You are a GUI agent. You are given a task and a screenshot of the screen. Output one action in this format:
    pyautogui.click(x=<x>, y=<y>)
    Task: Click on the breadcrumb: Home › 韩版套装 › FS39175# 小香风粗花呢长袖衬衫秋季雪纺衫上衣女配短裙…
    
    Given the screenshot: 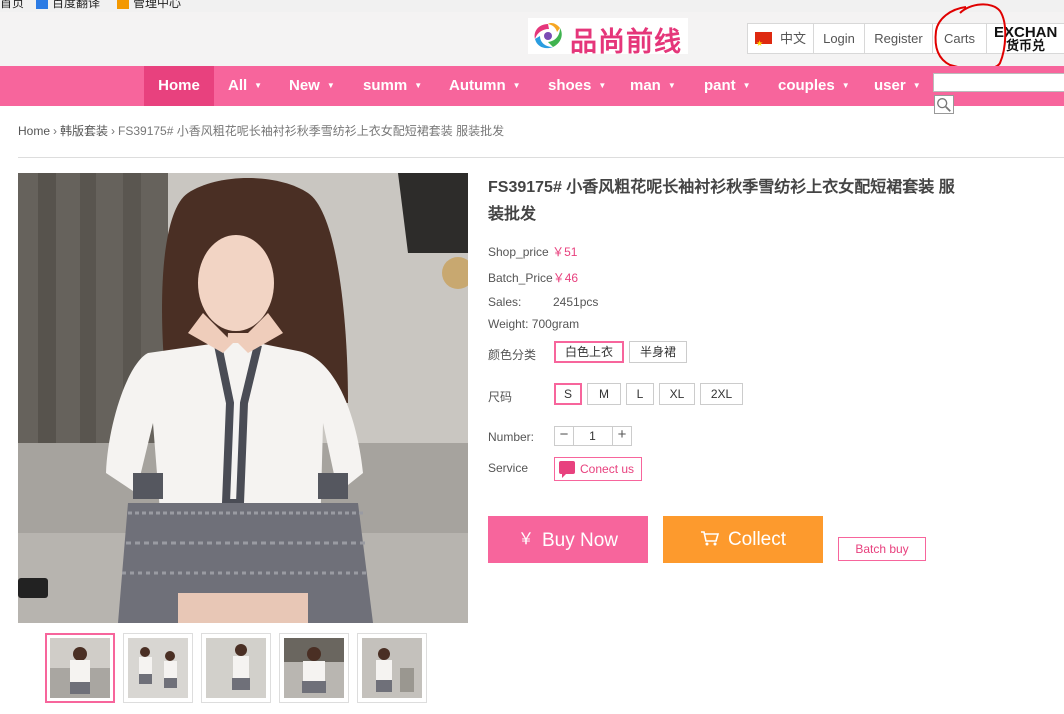 What is the action you would take?
    pyautogui.click(x=261, y=130)
    